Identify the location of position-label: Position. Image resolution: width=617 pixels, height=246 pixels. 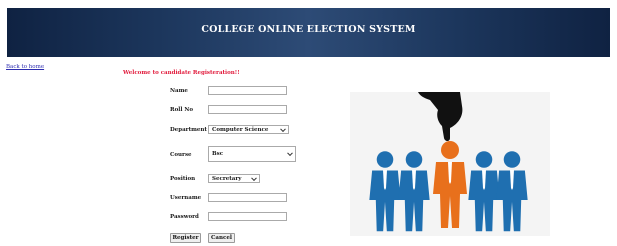
(183, 179).